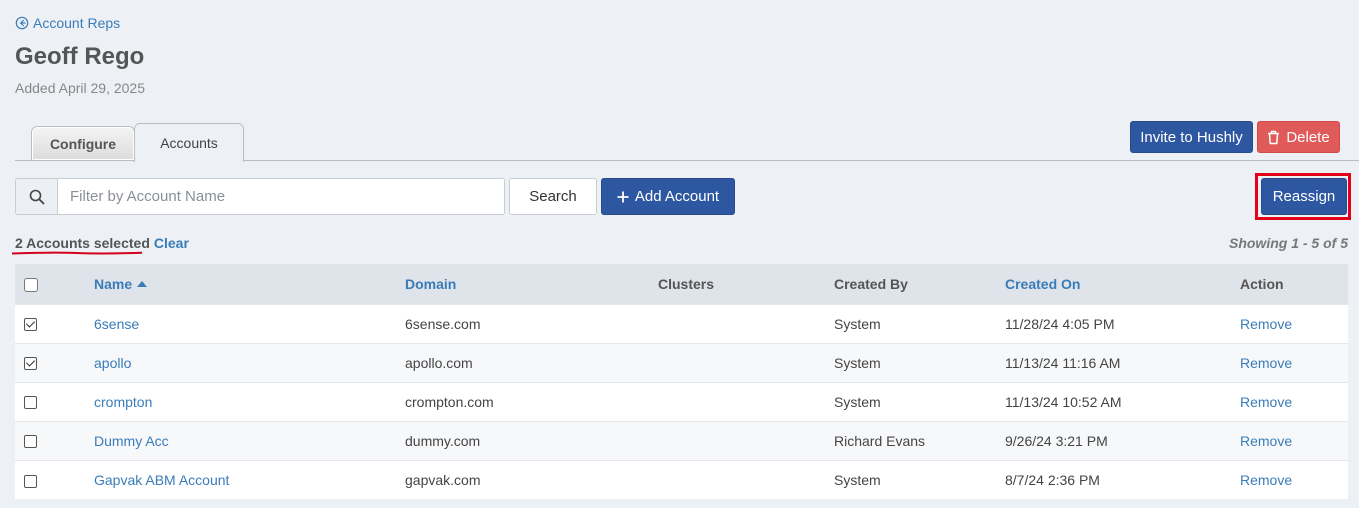 This screenshot has height=508, width=1359. I want to click on tab-configure: Configure, so click(83, 143).